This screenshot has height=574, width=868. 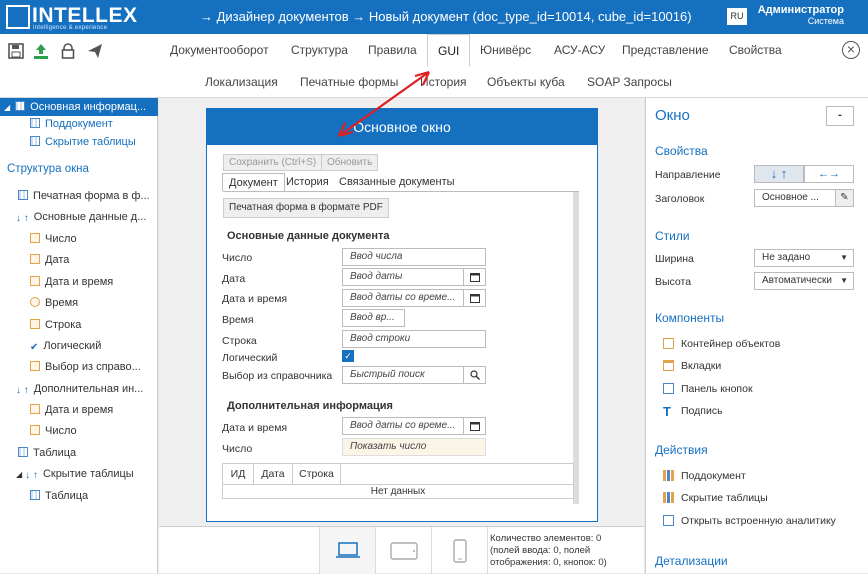 What do you see at coordinates (717, 389) in the screenshot?
I see `component-label: Панель кнопок` at bounding box center [717, 389].